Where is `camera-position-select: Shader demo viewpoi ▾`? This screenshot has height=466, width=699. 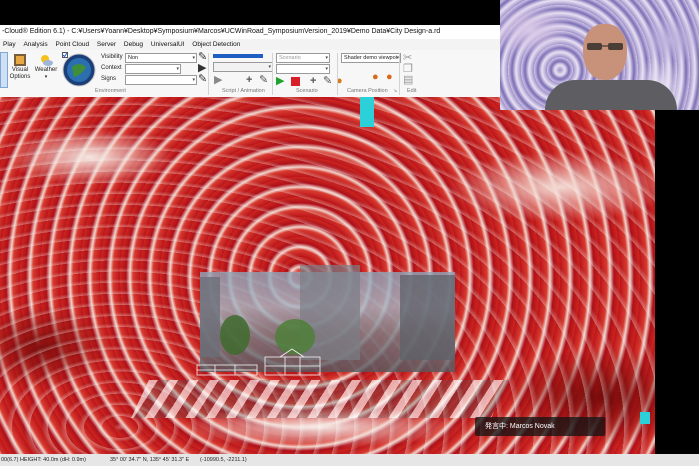
camera-position-select: Shader demo viewpoi ▾ is located at coordinates (371, 58).